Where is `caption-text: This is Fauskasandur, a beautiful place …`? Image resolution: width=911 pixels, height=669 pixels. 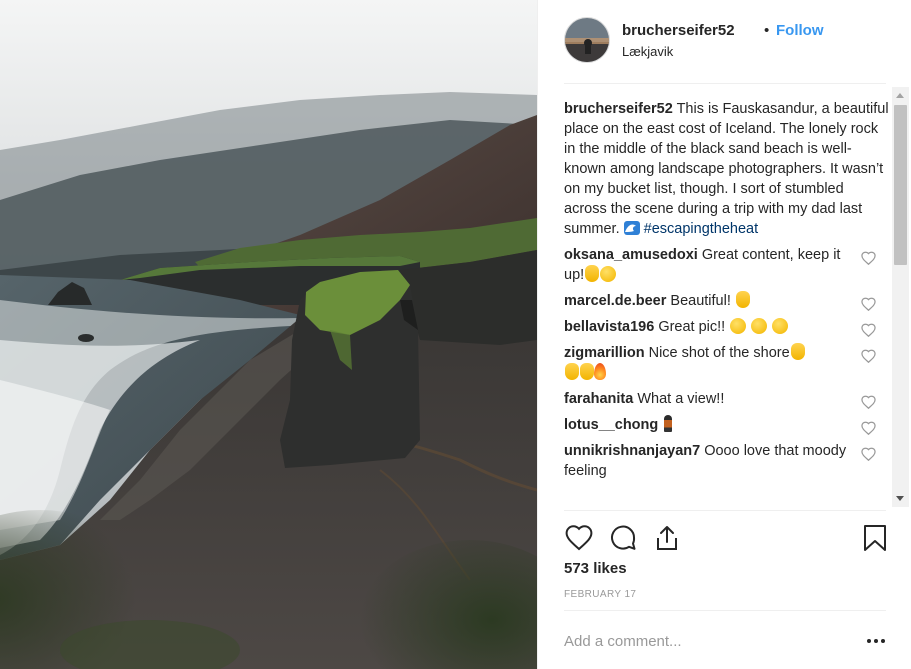 caption-text: This is Fauskasandur, a beautiful place … is located at coordinates (726, 169).